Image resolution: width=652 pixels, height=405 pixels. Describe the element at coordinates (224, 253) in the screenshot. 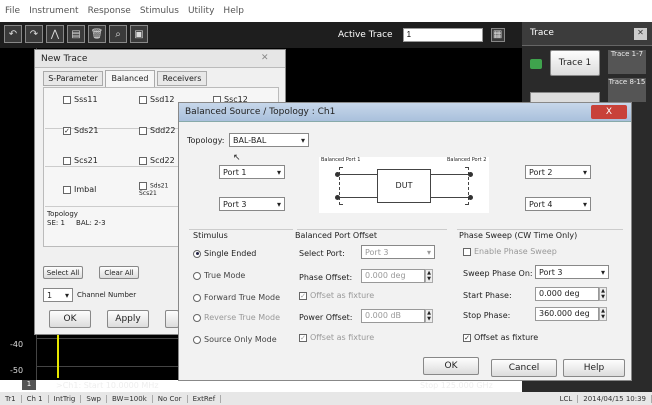

I see `stimulus-single-ended: Single Ended` at that location.